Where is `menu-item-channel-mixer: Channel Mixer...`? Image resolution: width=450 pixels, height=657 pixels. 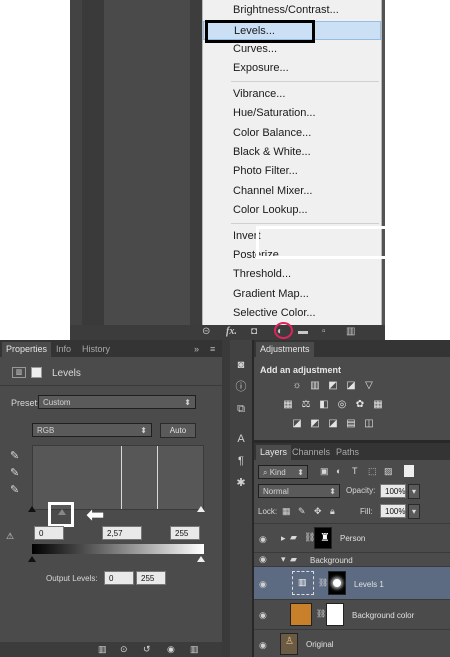 menu-item-channel-mixer: Channel Mixer... is located at coordinates (292, 191).